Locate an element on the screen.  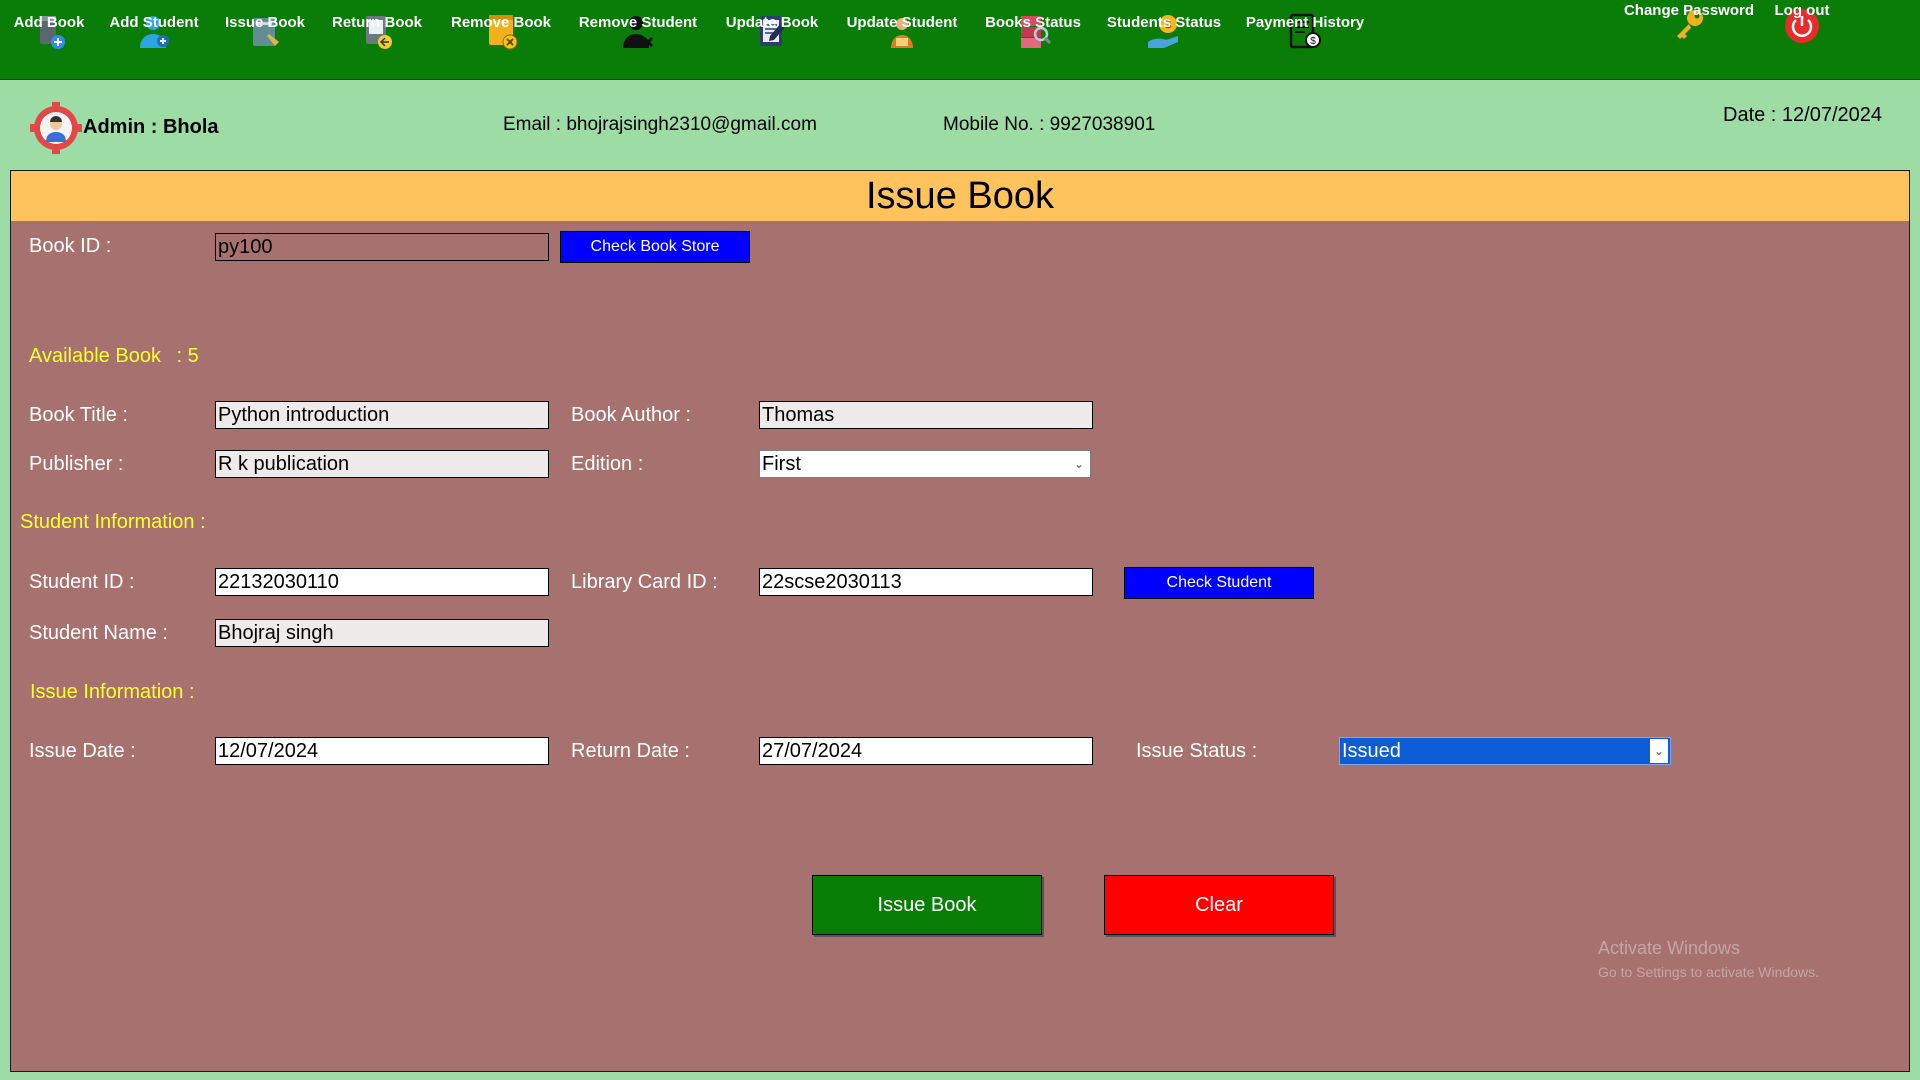
book-author-field: Thomas is located at coordinates (926, 415).